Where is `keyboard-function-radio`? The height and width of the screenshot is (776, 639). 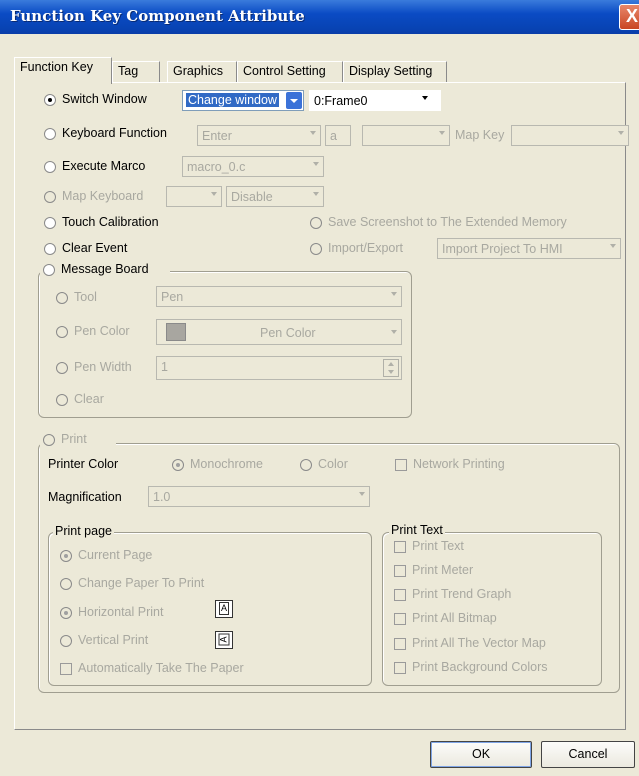 keyboard-function-radio is located at coordinates (50, 134).